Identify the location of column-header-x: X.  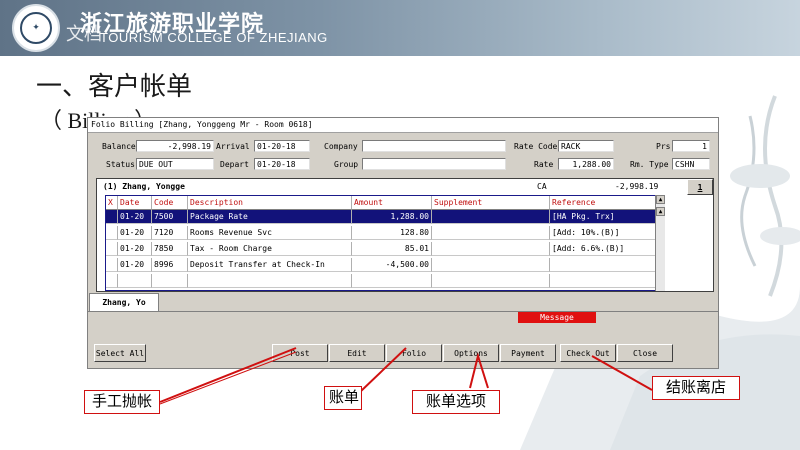
(112, 203).